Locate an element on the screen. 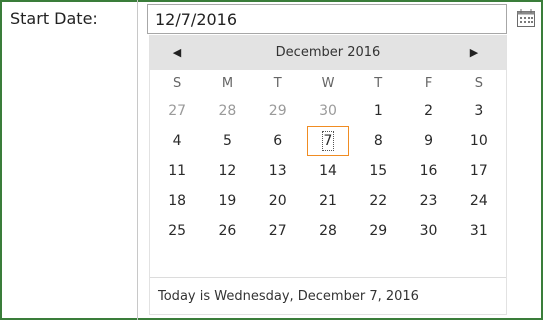  calendar-day: 23 is located at coordinates (428, 201).